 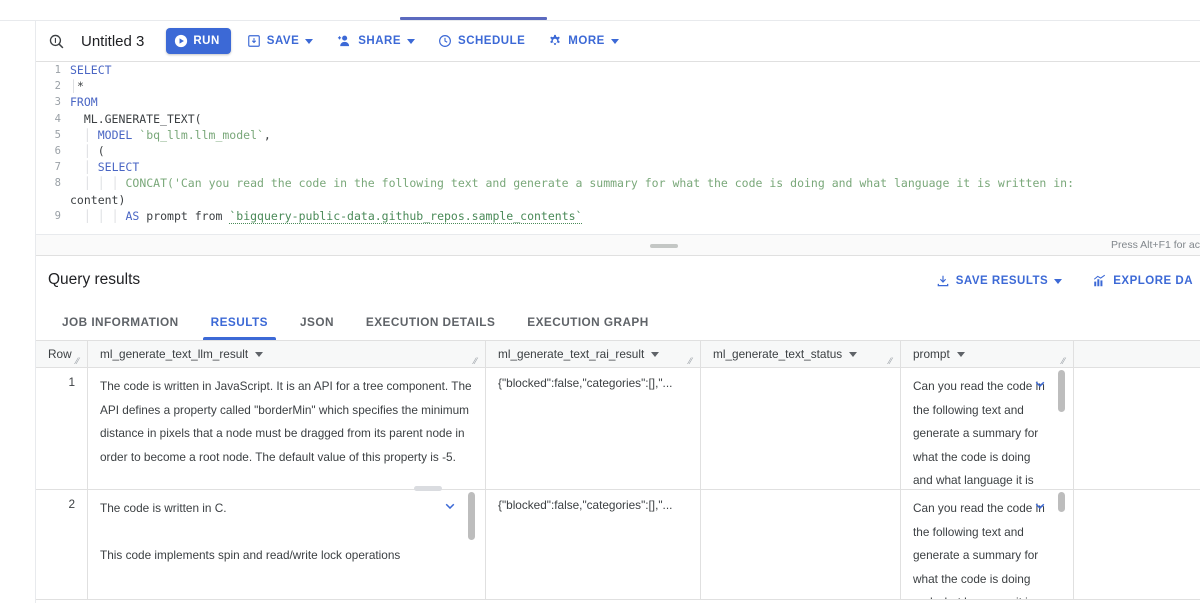 I want to click on tab-label: JOB INFORMATION, so click(x=120, y=321).